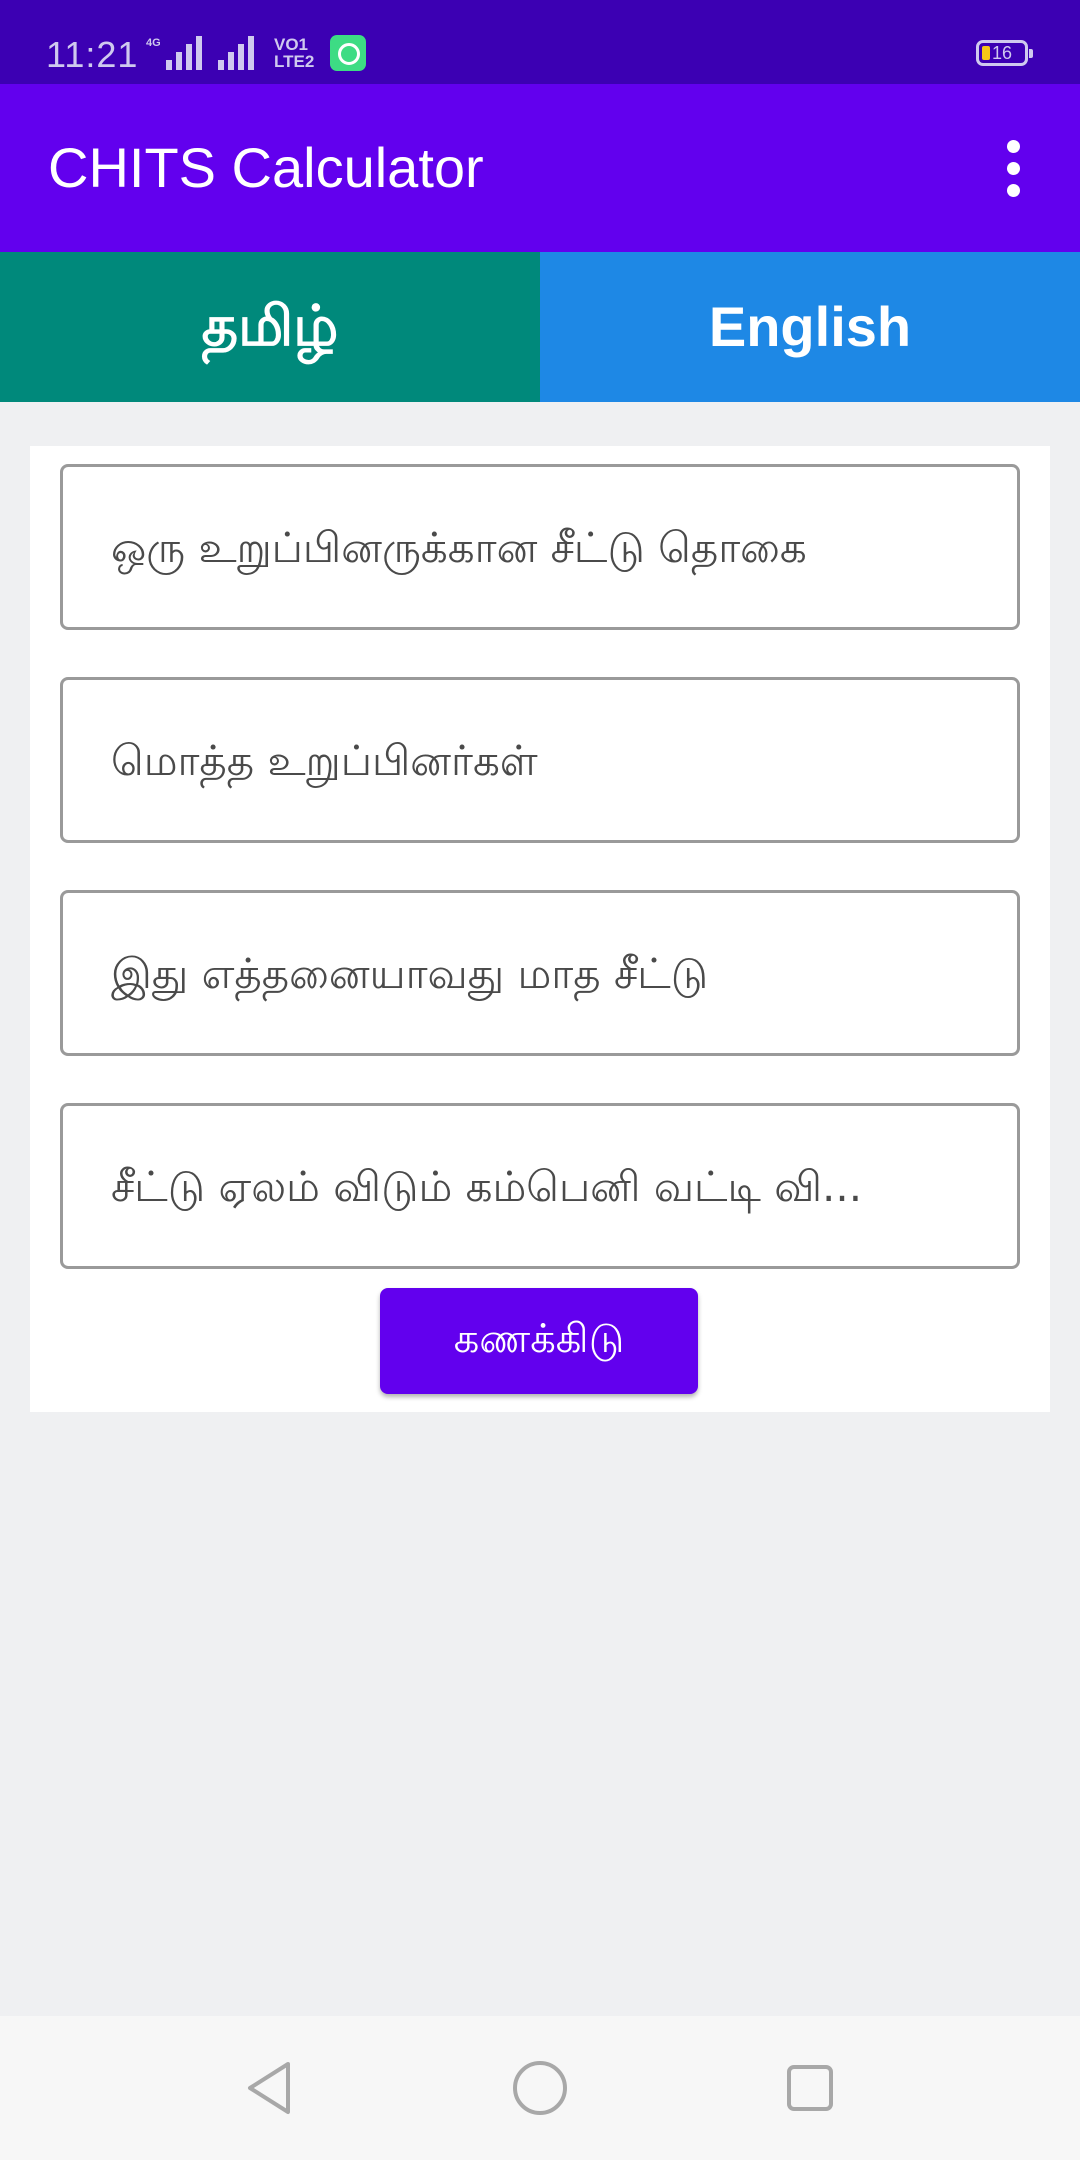 Image resolution: width=1080 pixels, height=2160 pixels. Describe the element at coordinates (270, 327) in the screenshot. I see `tamil-language-button: தமிழ்` at that location.